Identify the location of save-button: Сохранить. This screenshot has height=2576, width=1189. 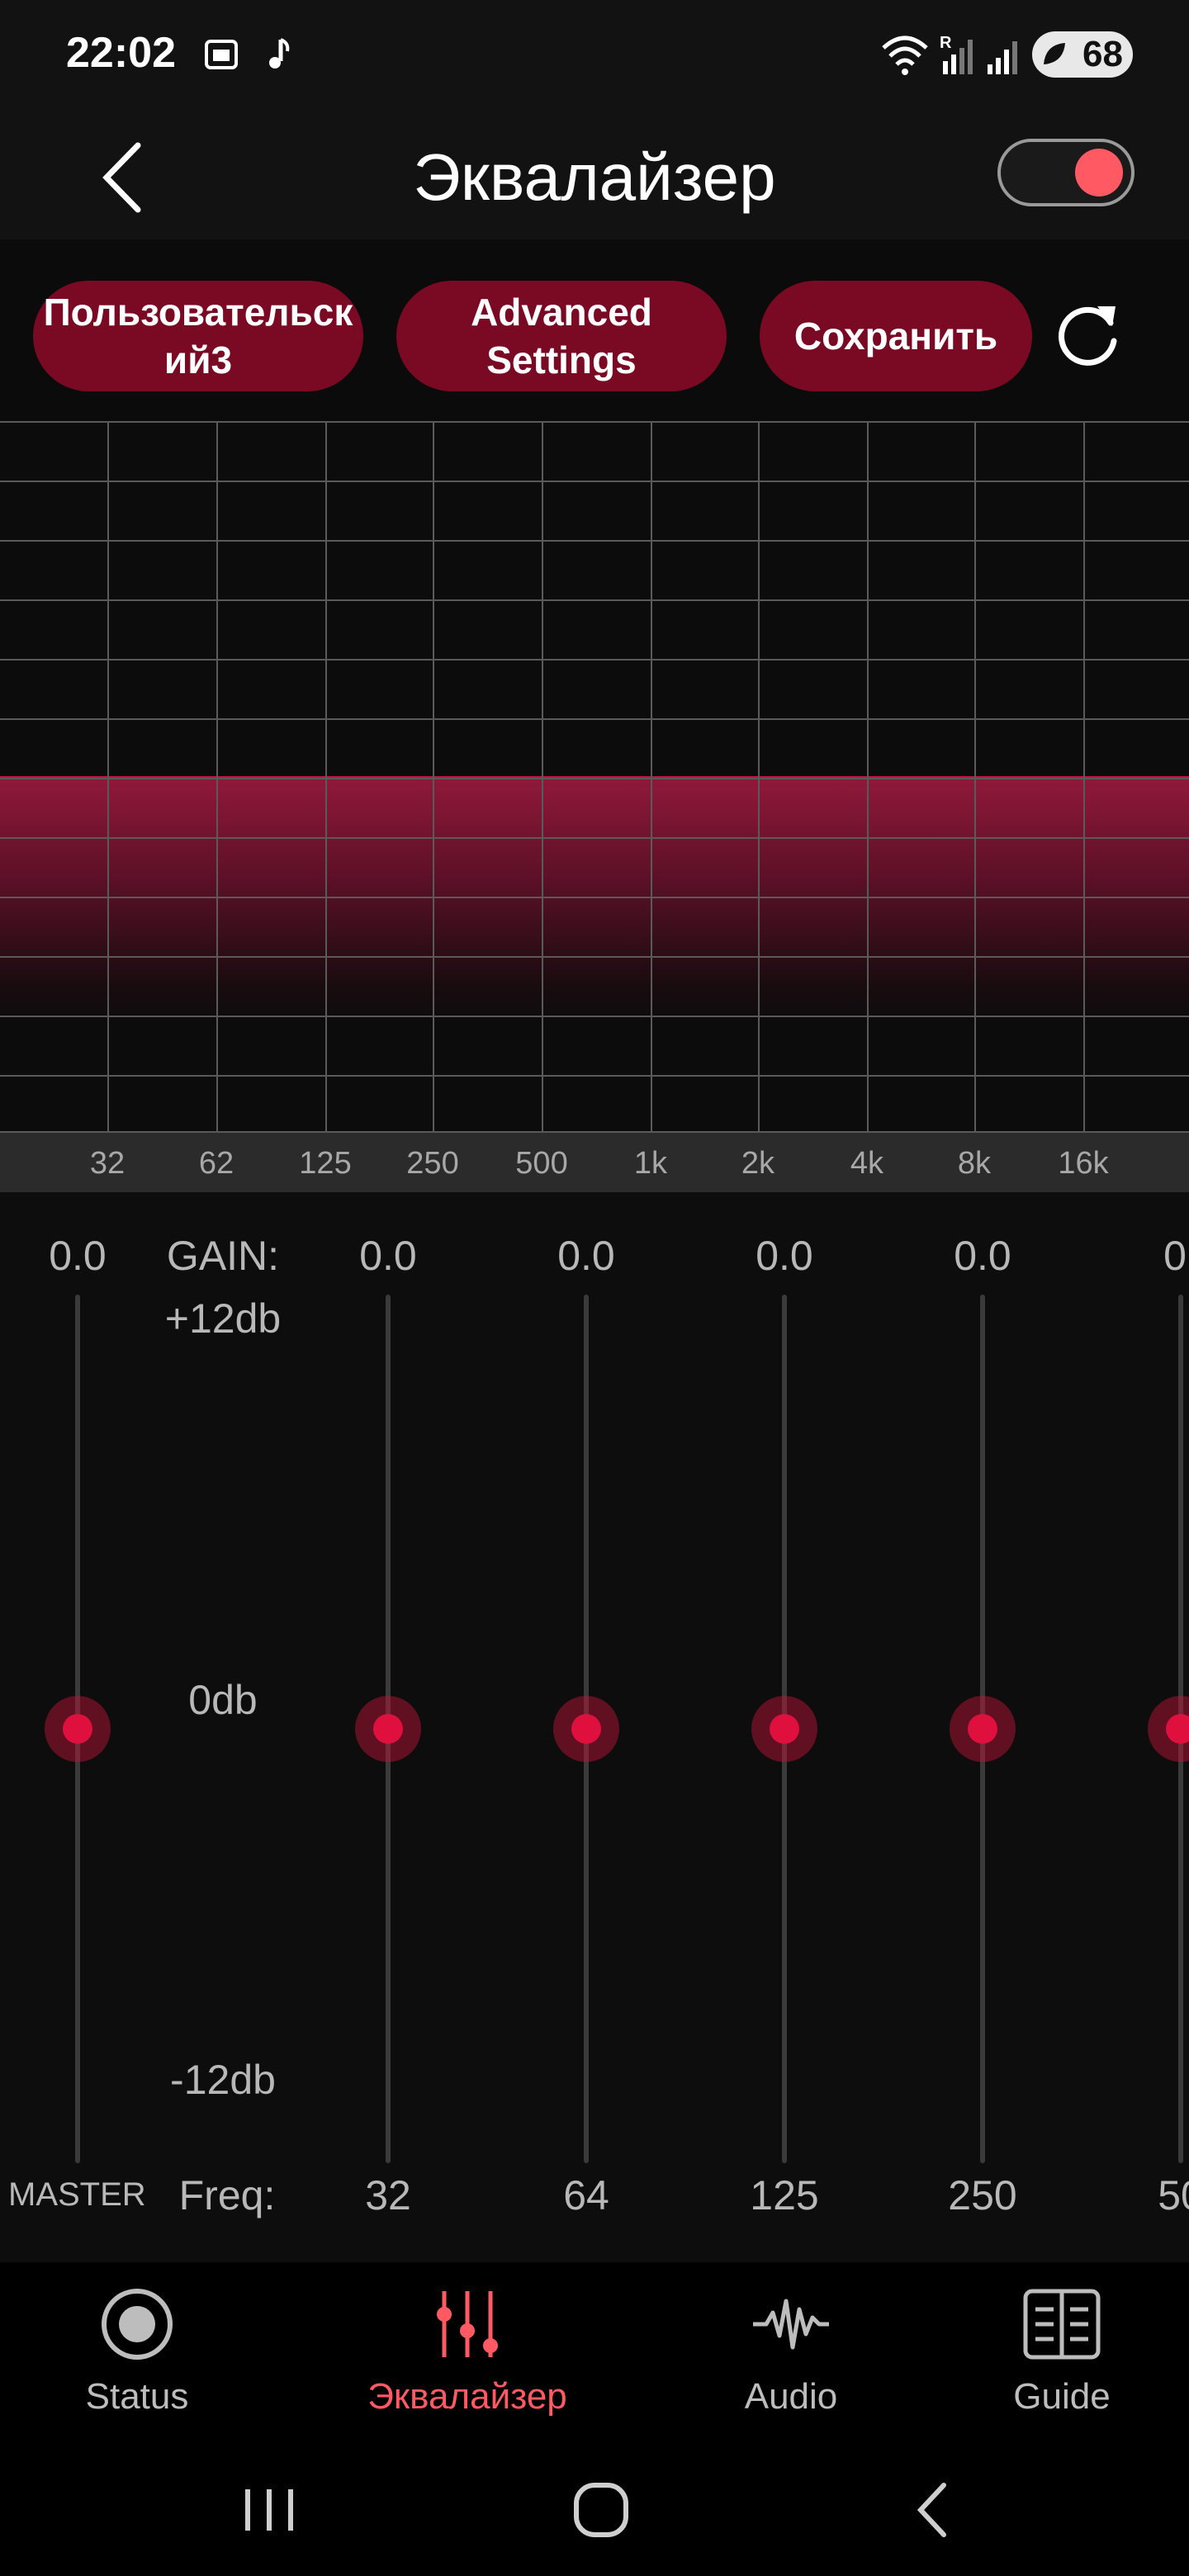
(896, 336).